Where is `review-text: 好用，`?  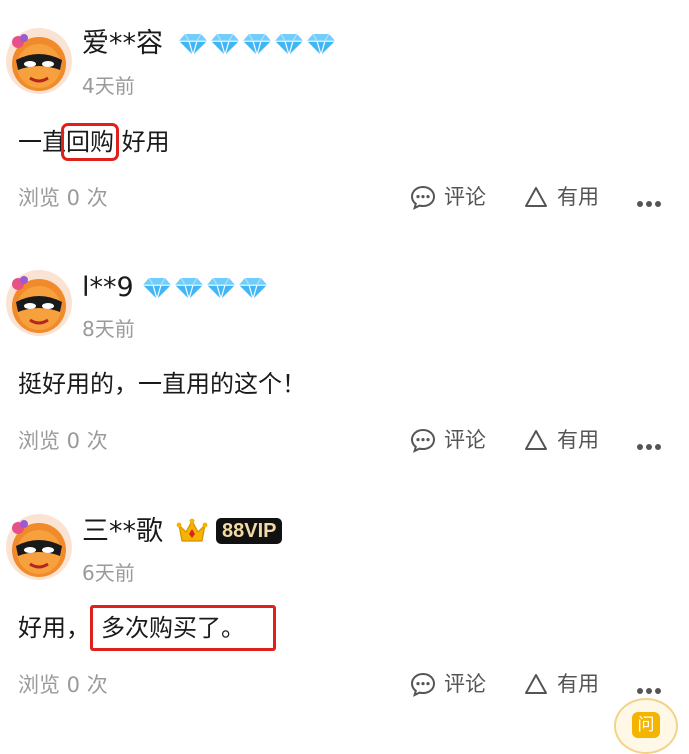 review-text: 好用， is located at coordinates (54, 628).